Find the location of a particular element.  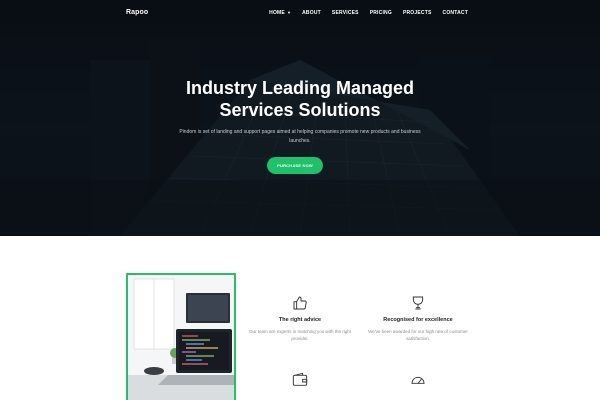

nav-item-home: HOME ▼ is located at coordinates (280, 13).